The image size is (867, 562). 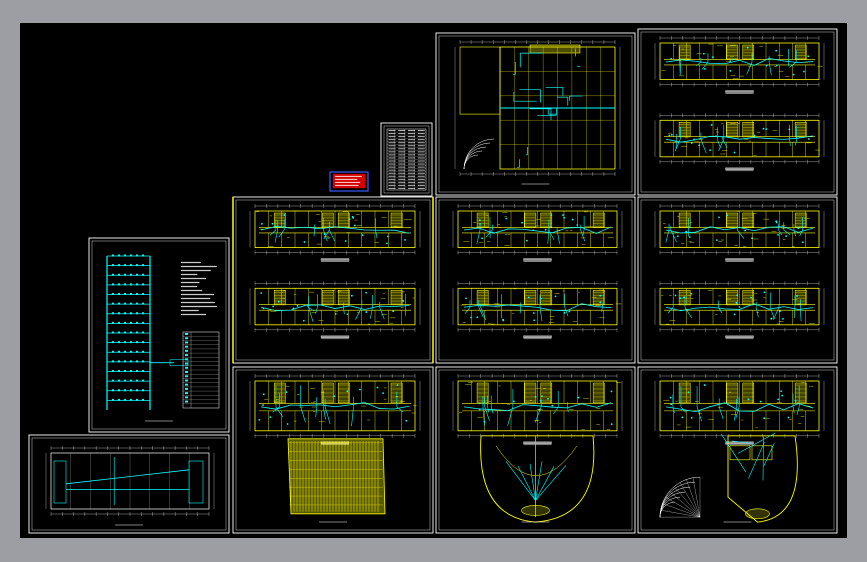 What do you see at coordinates (346, 179) in the screenshot?
I see `stamp-text-line` at bounding box center [346, 179].